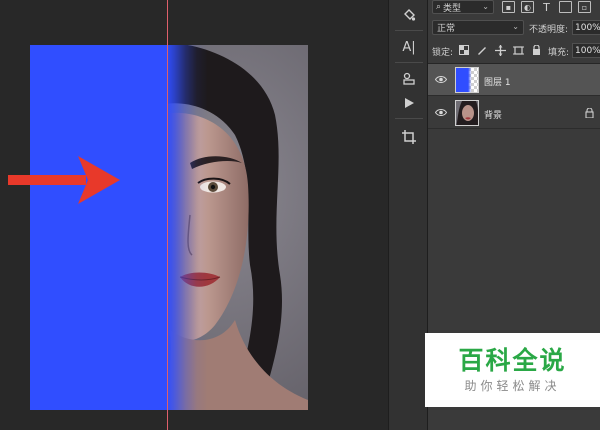 The image size is (600, 430). I want to click on fill-input: 100%, so click(586, 50).